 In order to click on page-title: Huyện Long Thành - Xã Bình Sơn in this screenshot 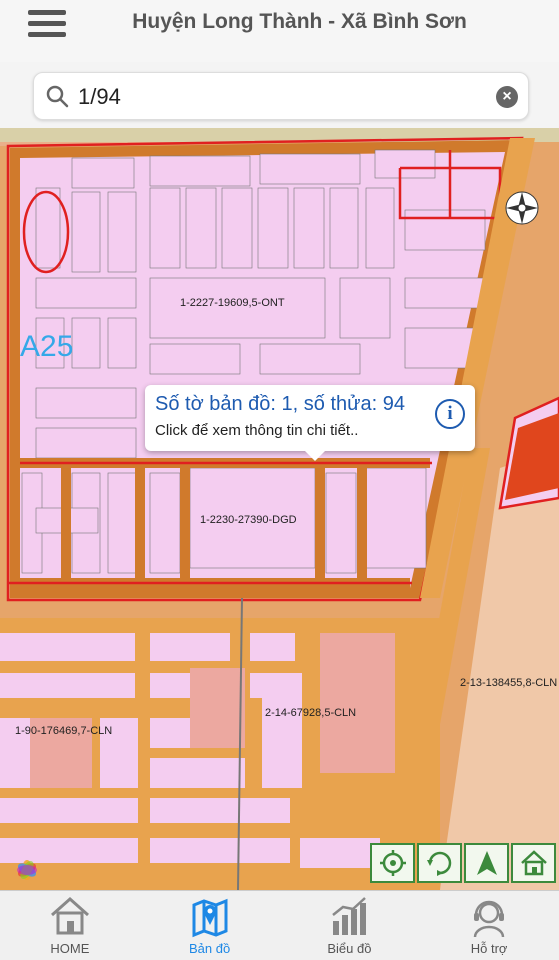, I will do `click(299, 21)`.